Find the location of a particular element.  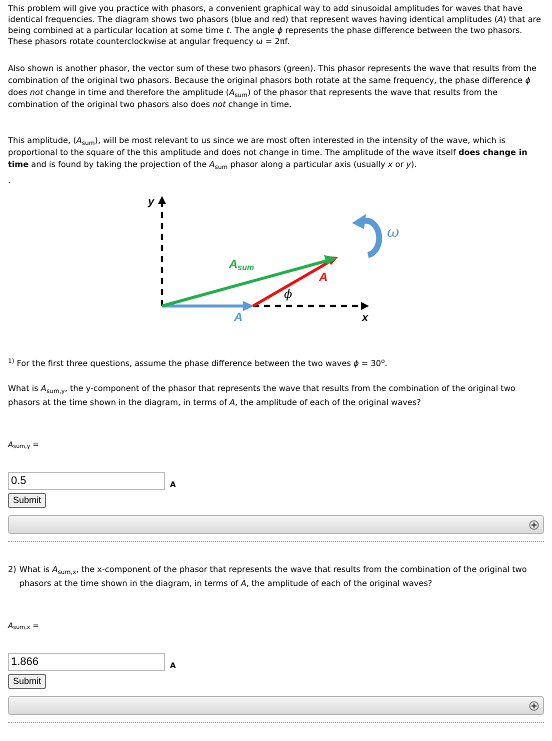

angle-label: ϕ is located at coordinates (288, 294).